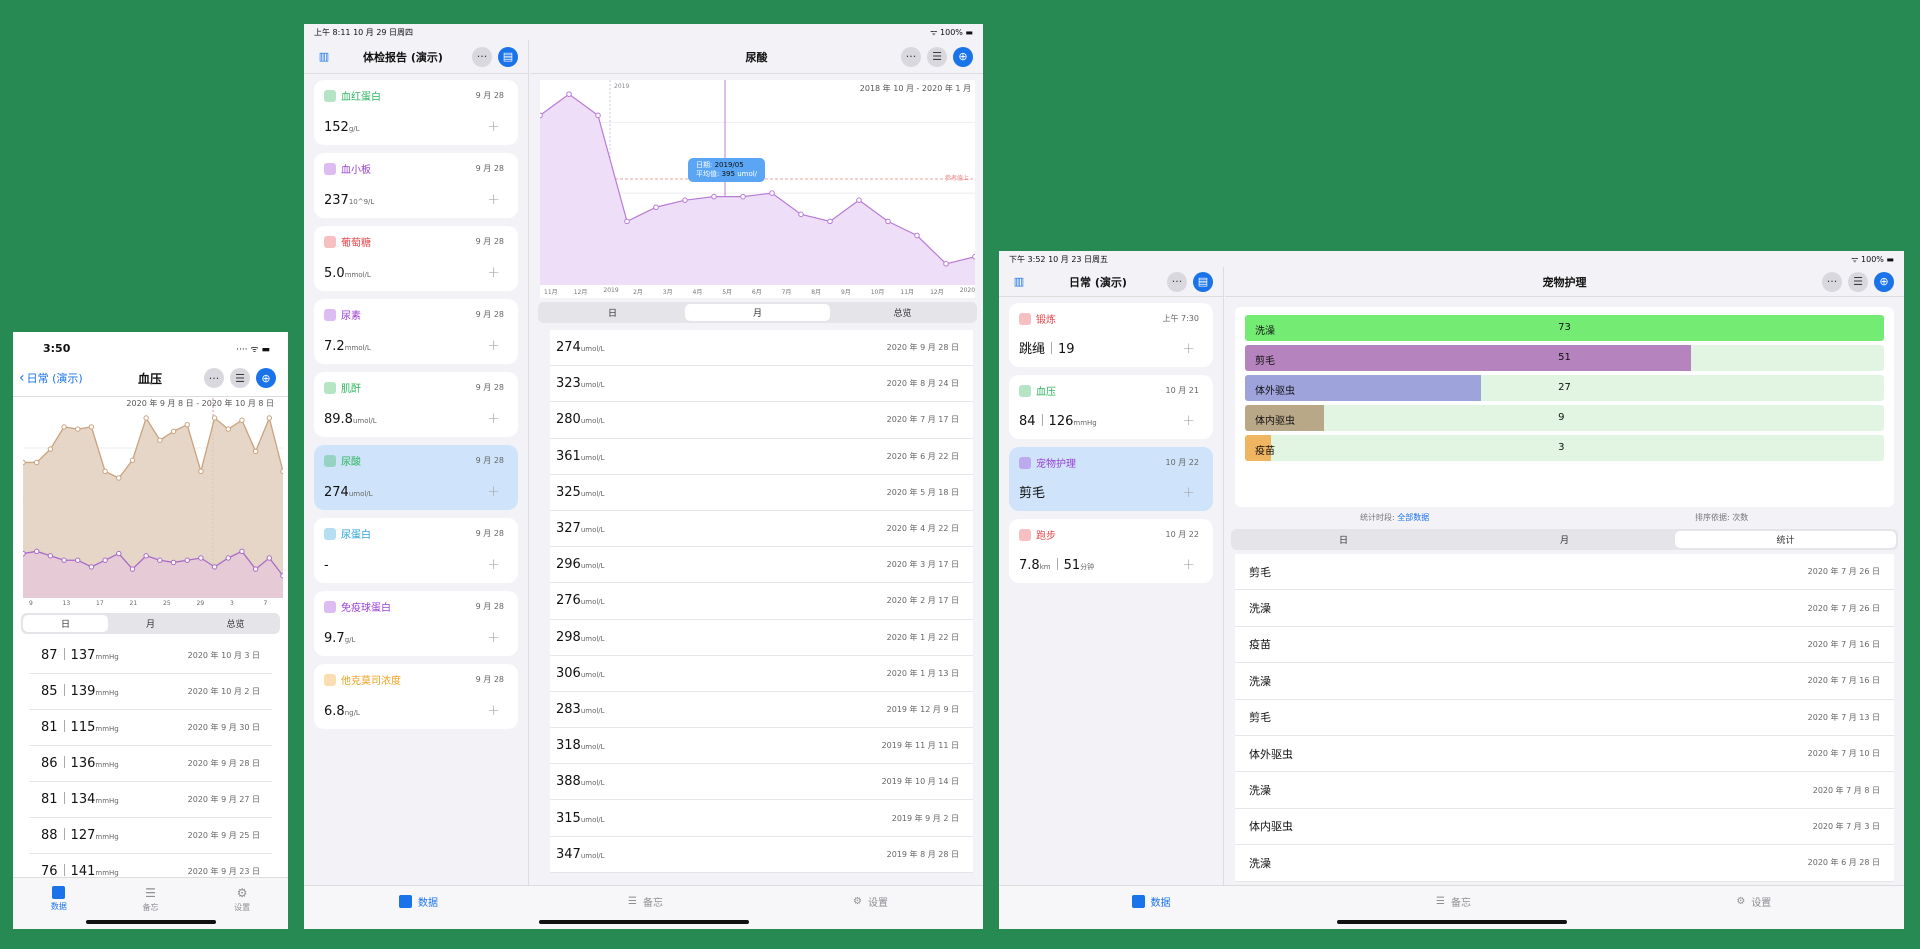  What do you see at coordinates (416, 331) in the screenshot?
I see `metric-card: 尿素 9 月 28 7.2mmol/L +` at bounding box center [416, 331].